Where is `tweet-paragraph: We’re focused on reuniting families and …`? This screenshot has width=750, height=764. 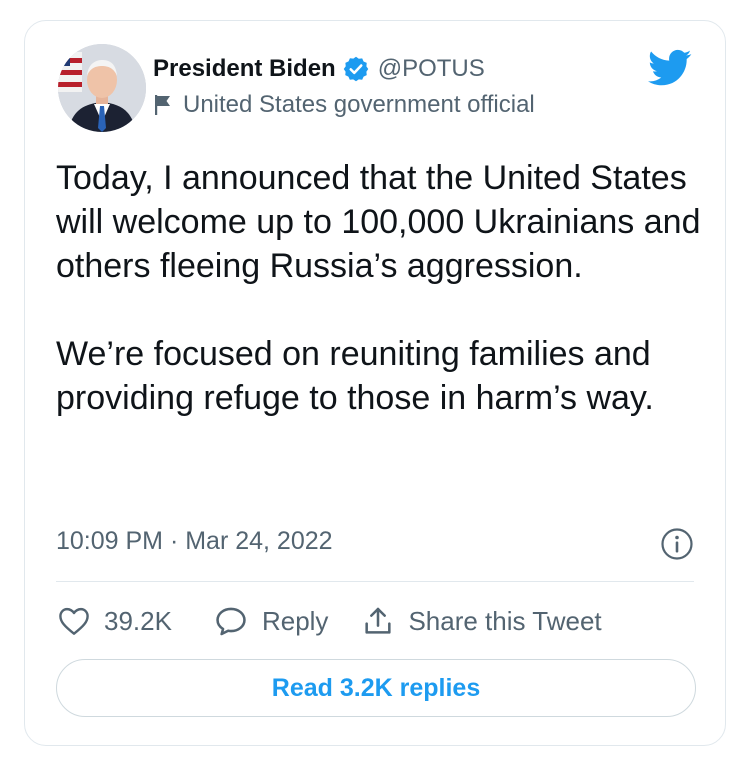
tweet-paragraph: We’re focused on reuniting families and … is located at coordinates (355, 376).